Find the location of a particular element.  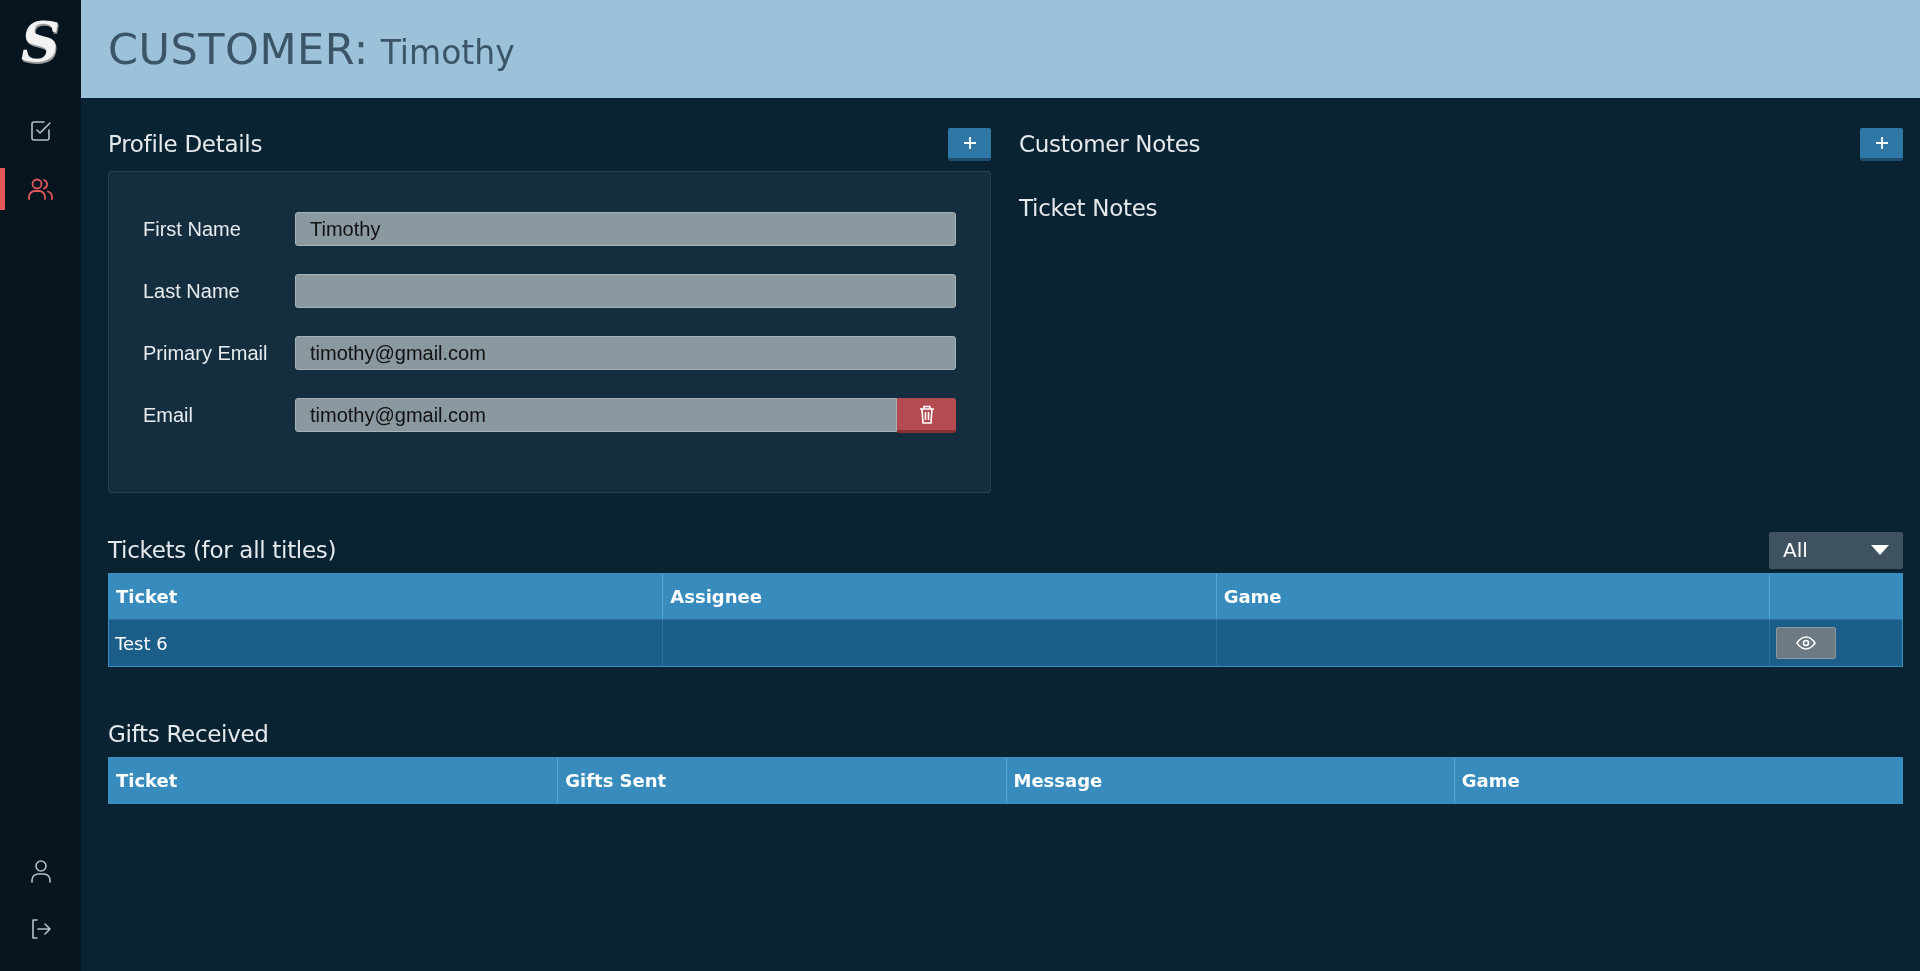

filter-dropdown: All is located at coordinates (1836, 550).